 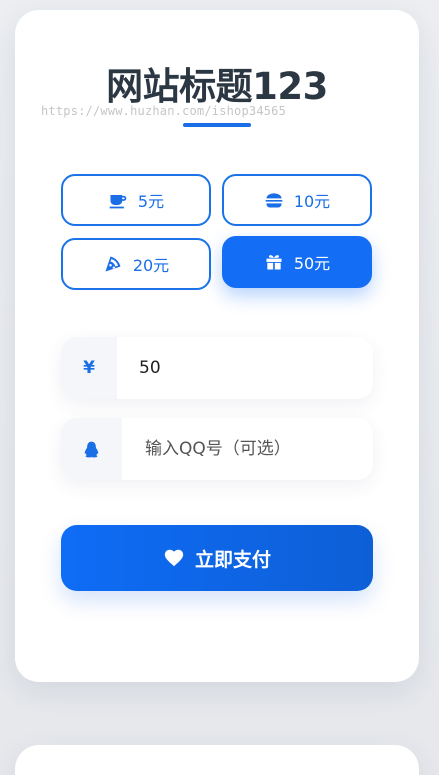 I want to click on coffee-cup-icon, so click(x=118, y=202).